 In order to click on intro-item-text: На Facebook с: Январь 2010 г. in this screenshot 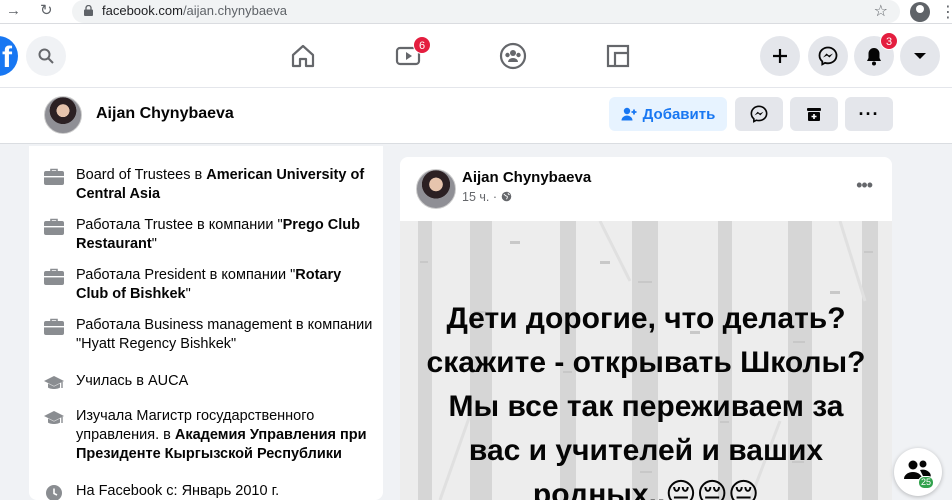, I will do `click(178, 491)`.